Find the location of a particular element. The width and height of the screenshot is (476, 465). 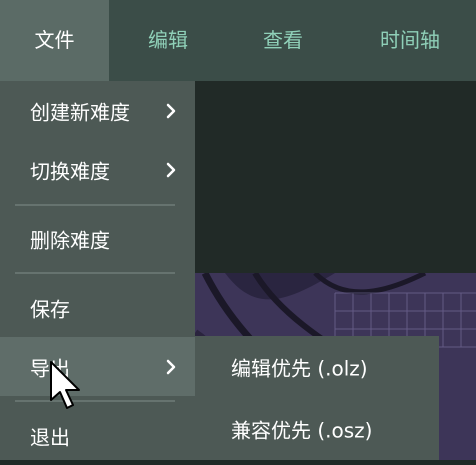

menu-item-label: 删除难度 is located at coordinates (70, 240).